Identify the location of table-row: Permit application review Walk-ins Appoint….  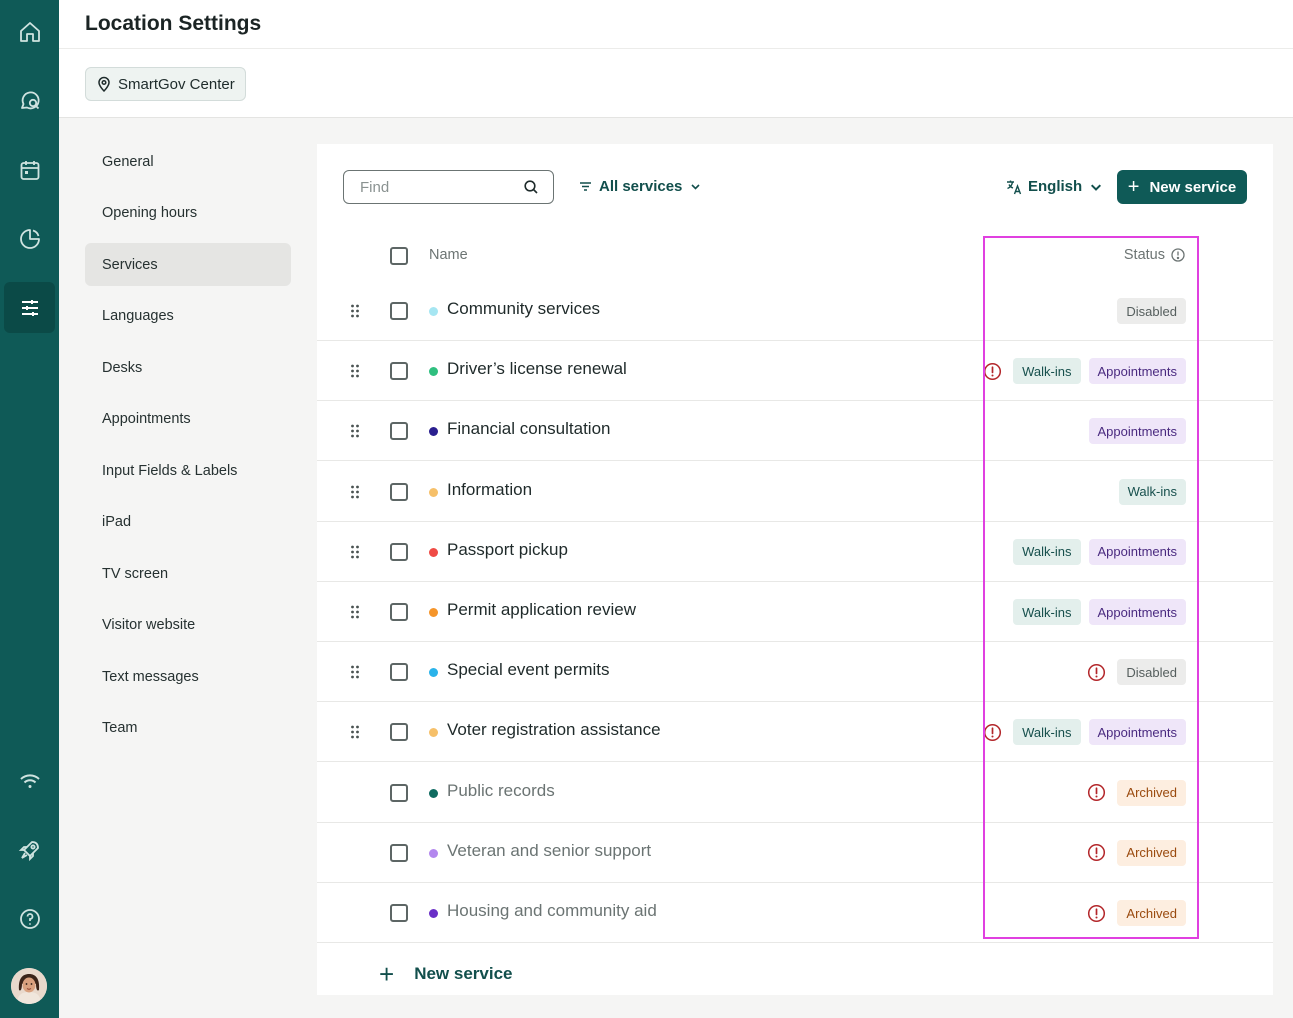
(795, 612).